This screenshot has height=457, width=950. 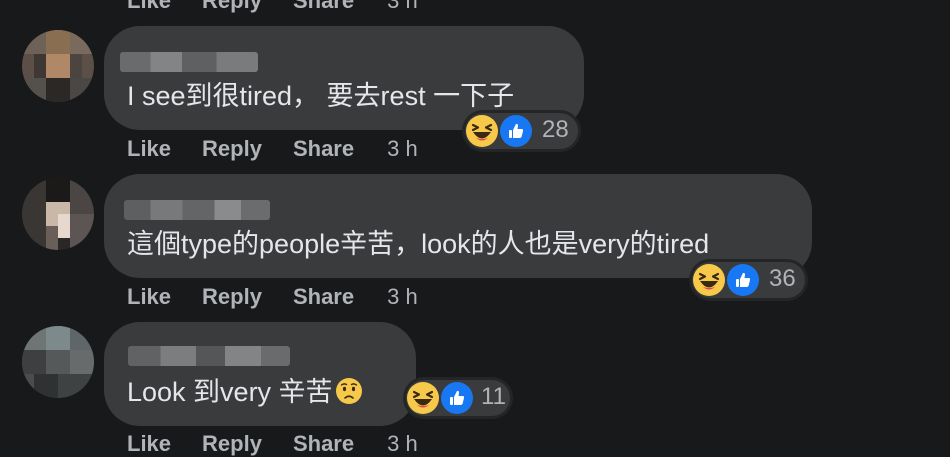 What do you see at coordinates (782, 278) in the screenshot?
I see `reaction-count: 36` at bounding box center [782, 278].